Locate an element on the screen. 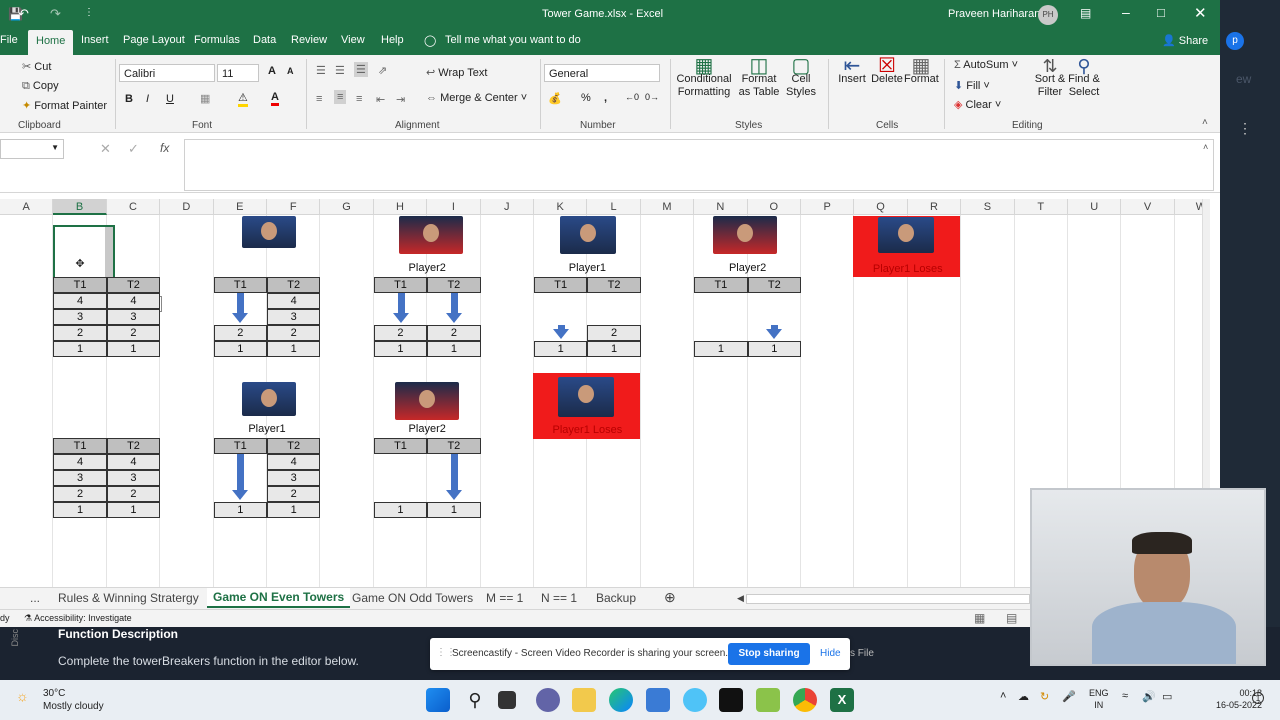 This screenshot has width=1280, height=720. bold-button: B is located at coordinates (129, 99).